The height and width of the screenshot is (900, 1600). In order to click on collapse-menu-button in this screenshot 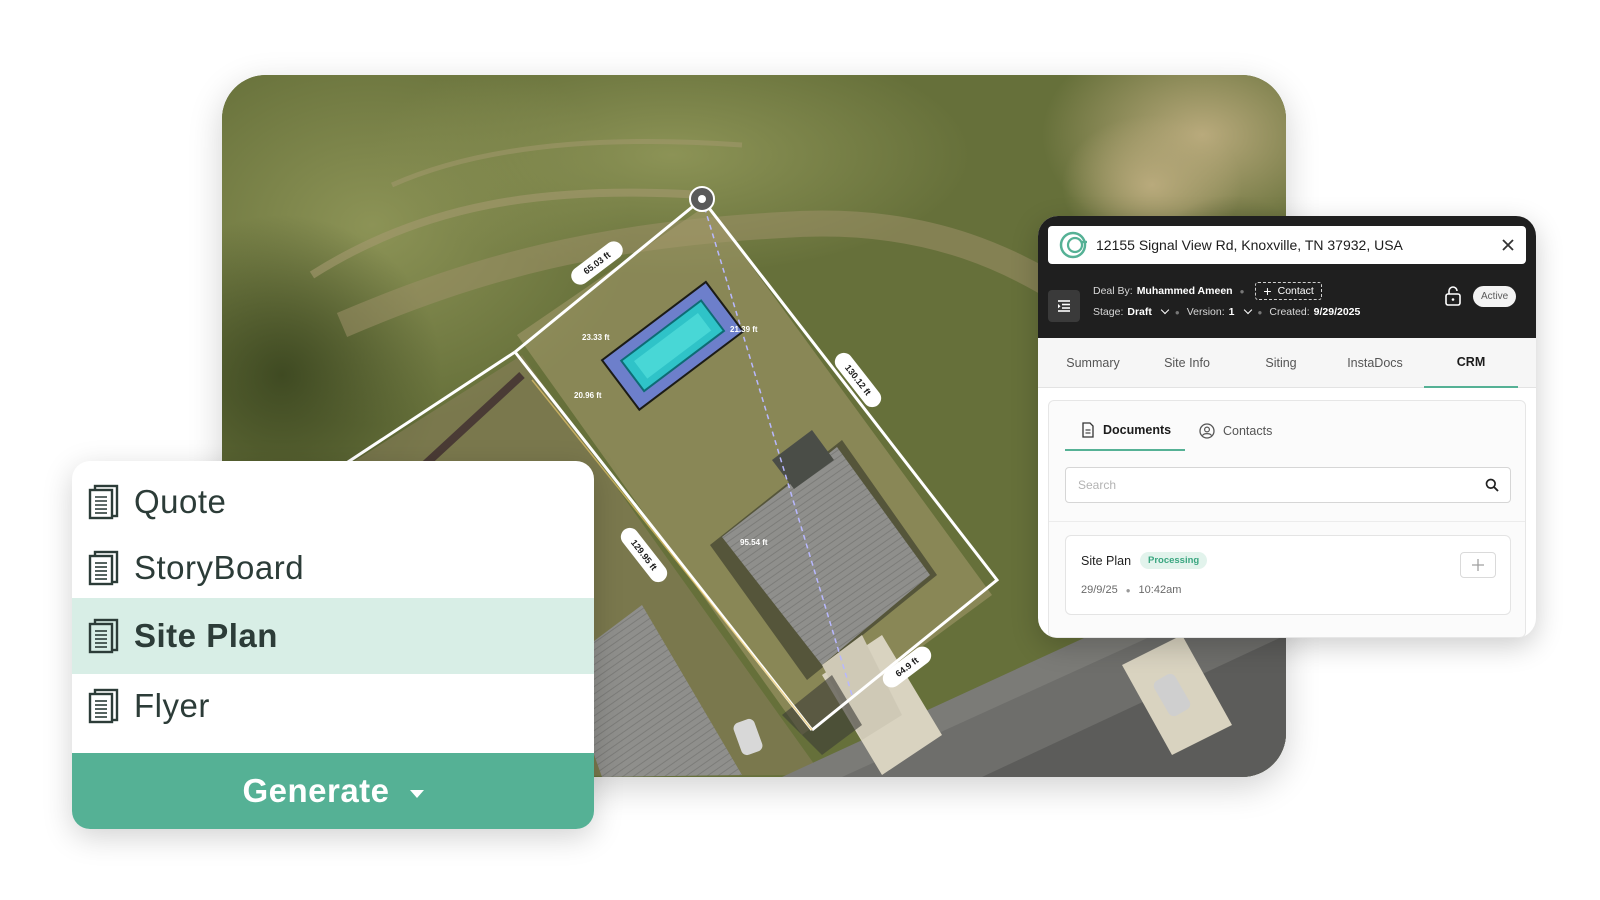, I will do `click(1064, 306)`.